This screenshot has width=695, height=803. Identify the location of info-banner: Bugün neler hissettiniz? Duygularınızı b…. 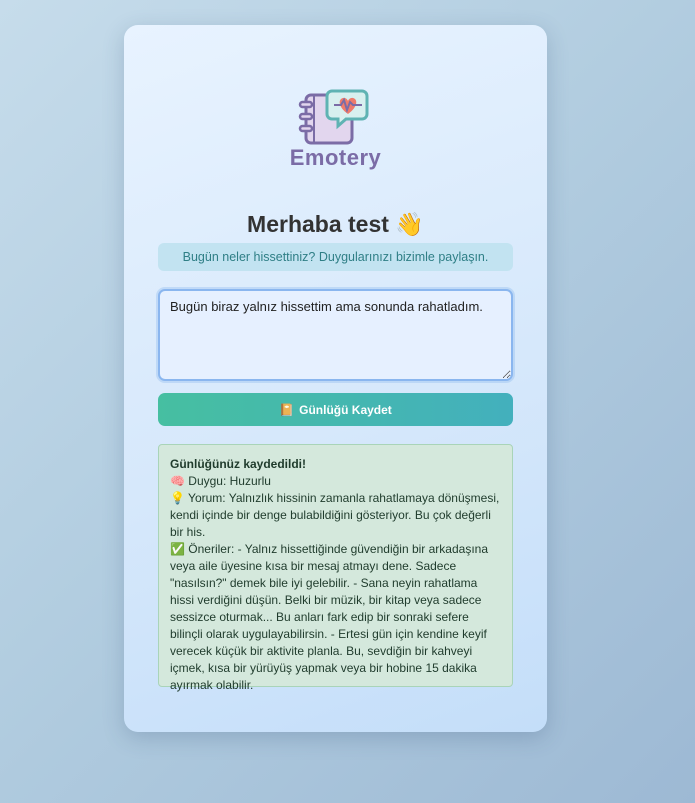
(335, 257).